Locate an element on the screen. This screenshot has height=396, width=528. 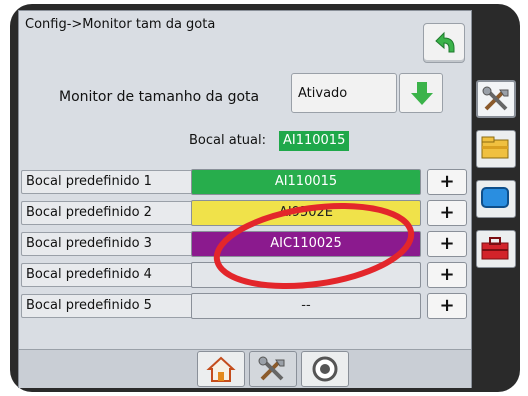
preset-row: Bocal predefinido 2 AI9502E + is located at coordinates (245, 212).